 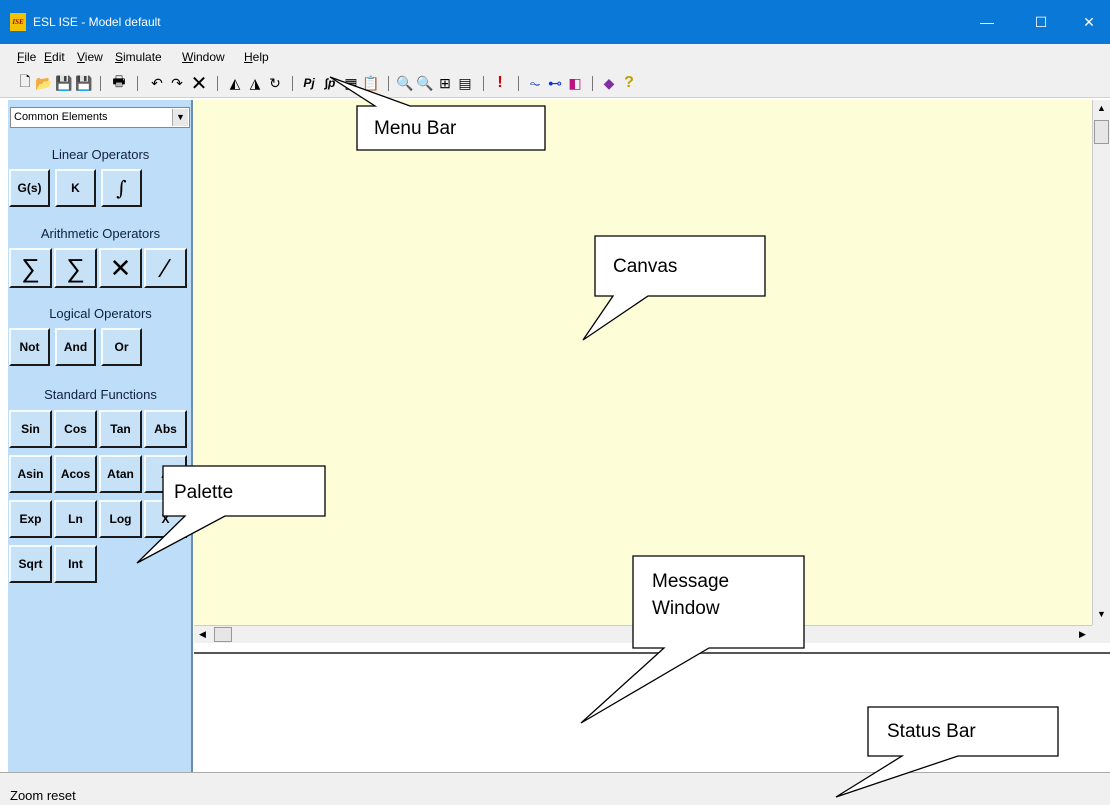 I want to click on menu-simulate: Simulate, so click(x=138, y=57).